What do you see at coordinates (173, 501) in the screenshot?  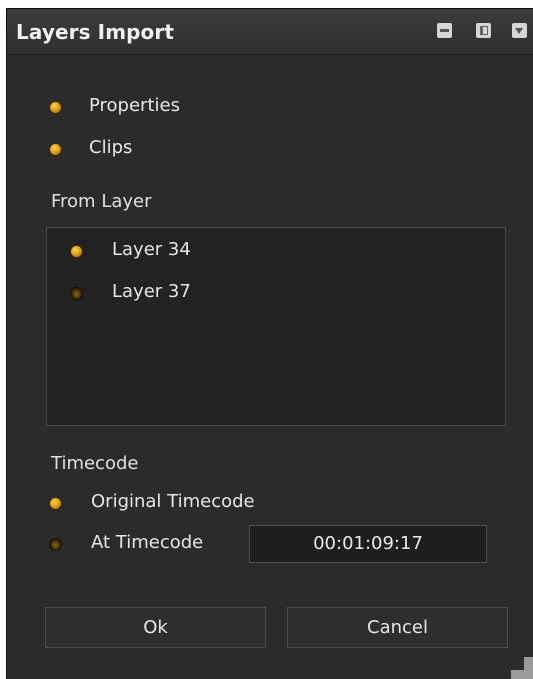 I see `original-timecode-label: Original Timecode` at bounding box center [173, 501].